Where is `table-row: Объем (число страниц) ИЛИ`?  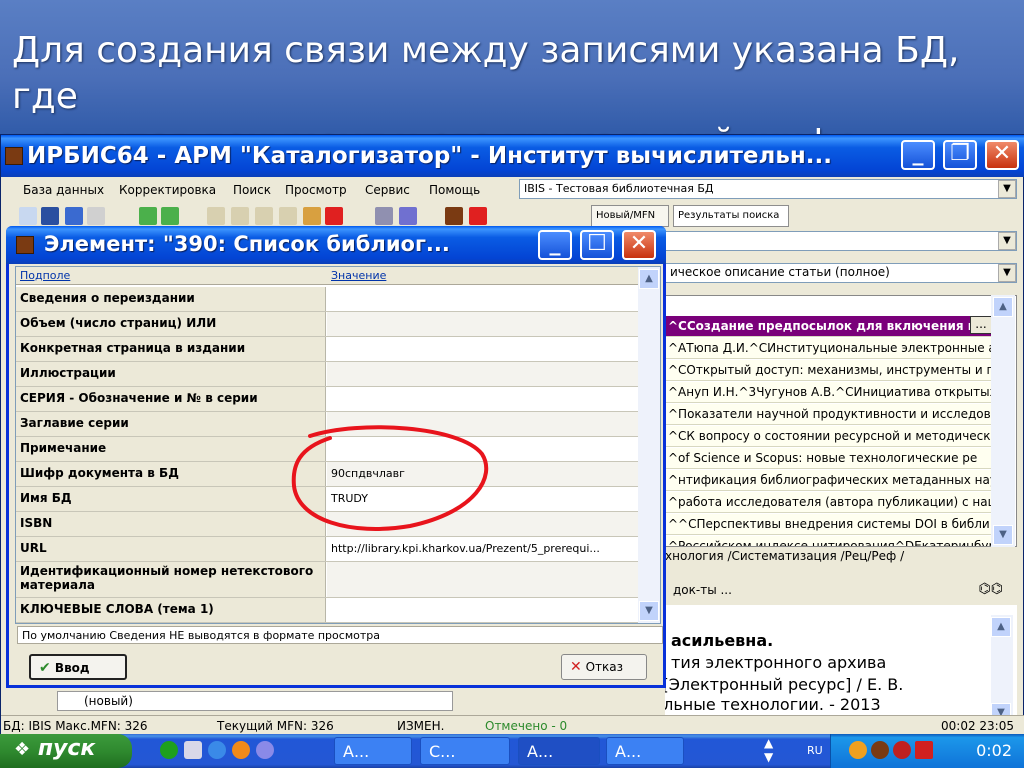
table-row: Объем (число страниц) ИЛИ is located at coordinates (327, 324).